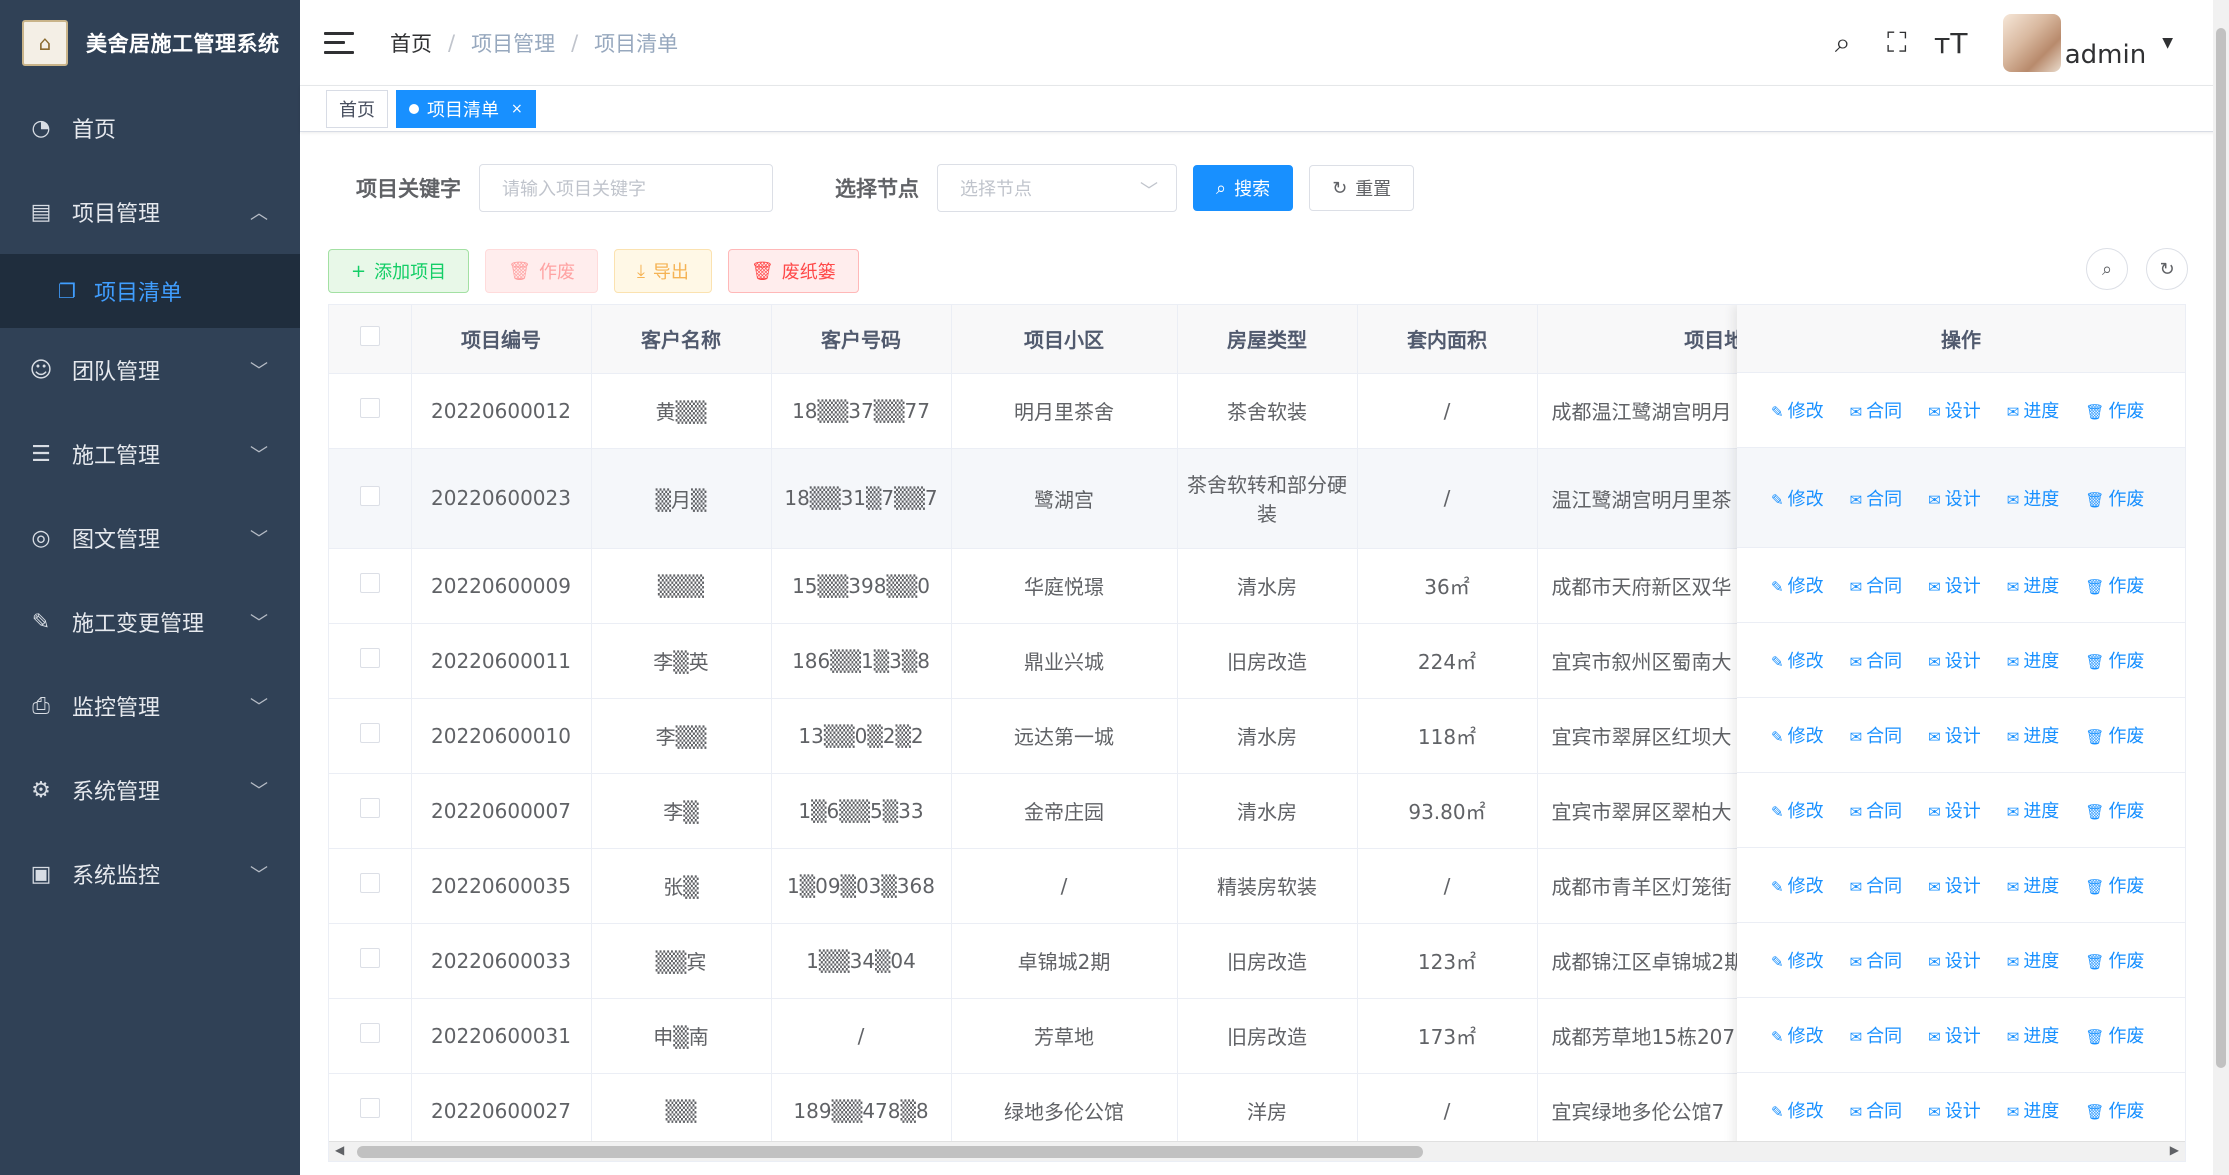 The width and height of the screenshot is (2229, 1175). Describe the element at coordinates (150, 128) in the screenshot. I see `sidebar-item-home: ◔ 首页` at that location.